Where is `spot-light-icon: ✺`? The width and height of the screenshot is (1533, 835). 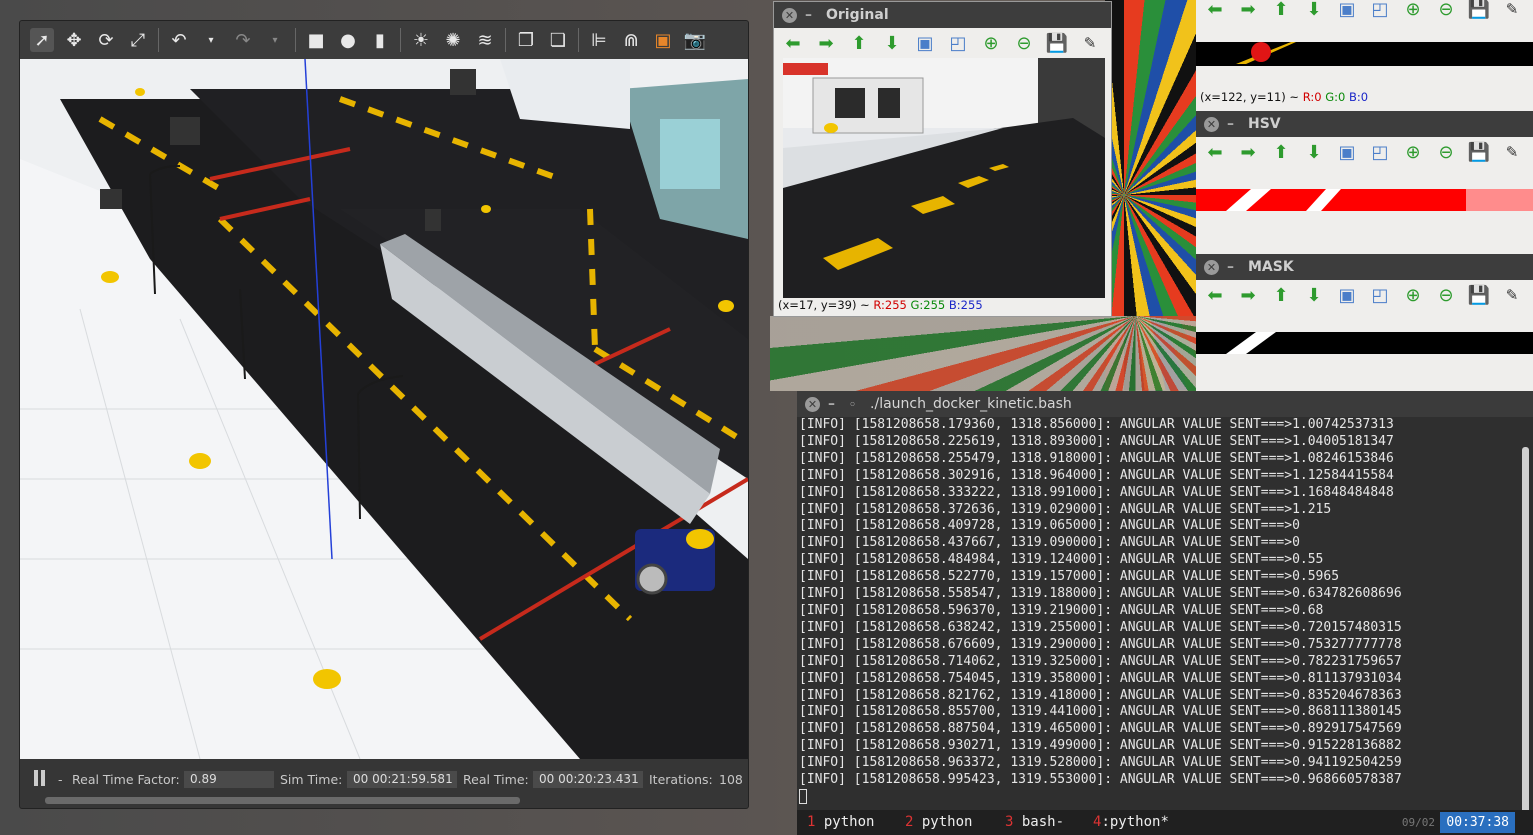 spot-light-icon: ✺ is located at coordinates (453, 40).